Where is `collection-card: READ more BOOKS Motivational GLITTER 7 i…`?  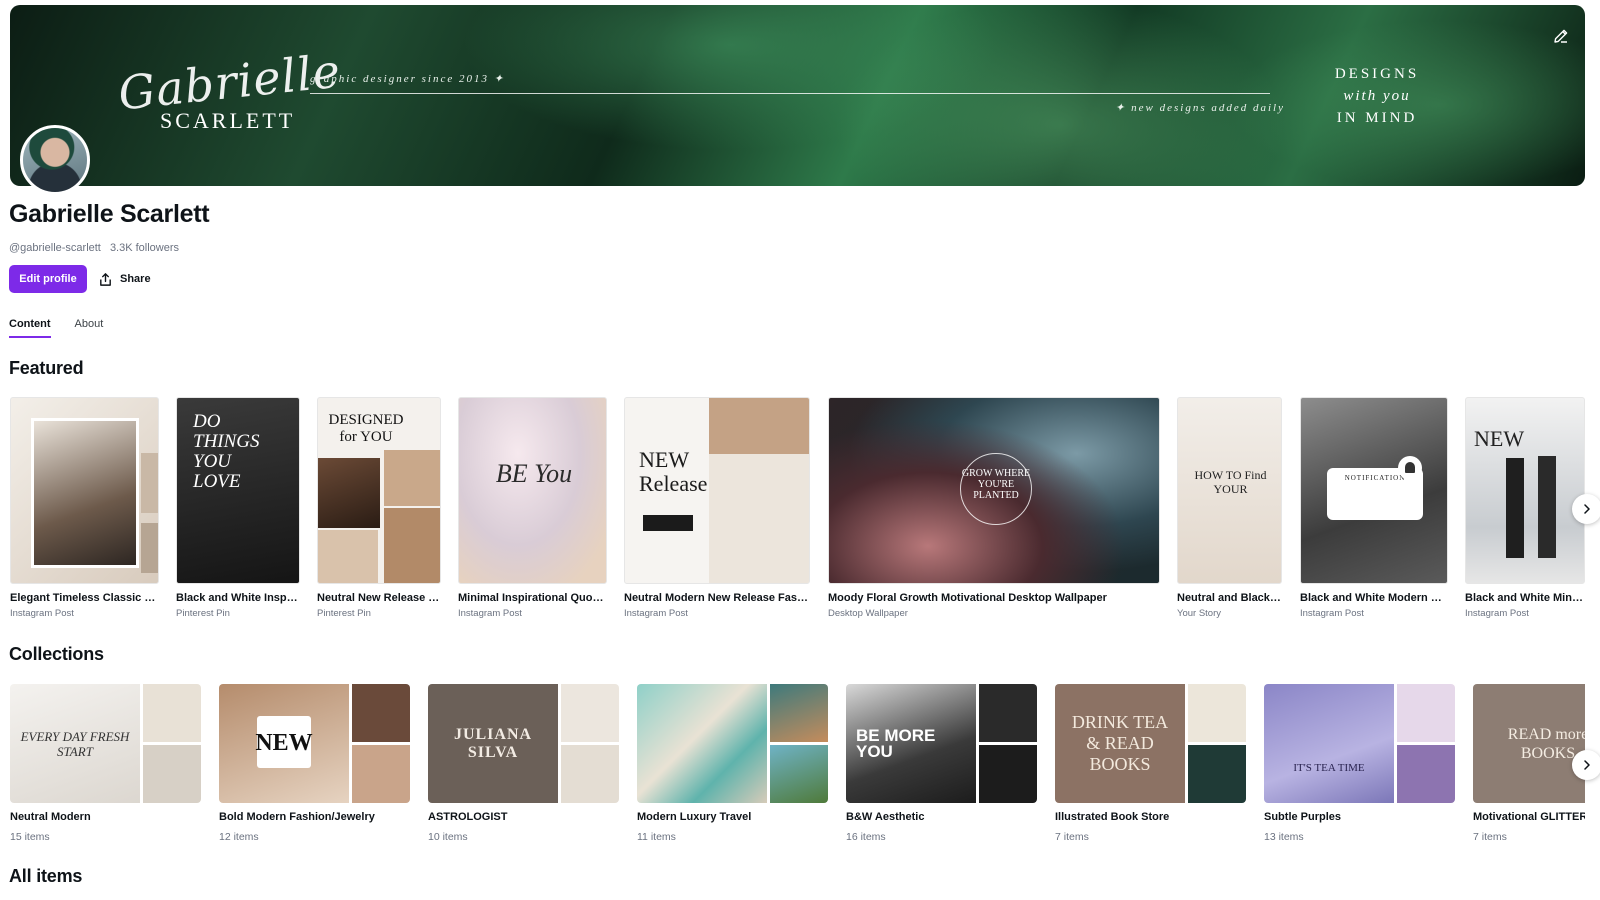 collection-card: READ more BOOKS Motivational GLITTER 7 i… is located at coordinates (1529, 763).